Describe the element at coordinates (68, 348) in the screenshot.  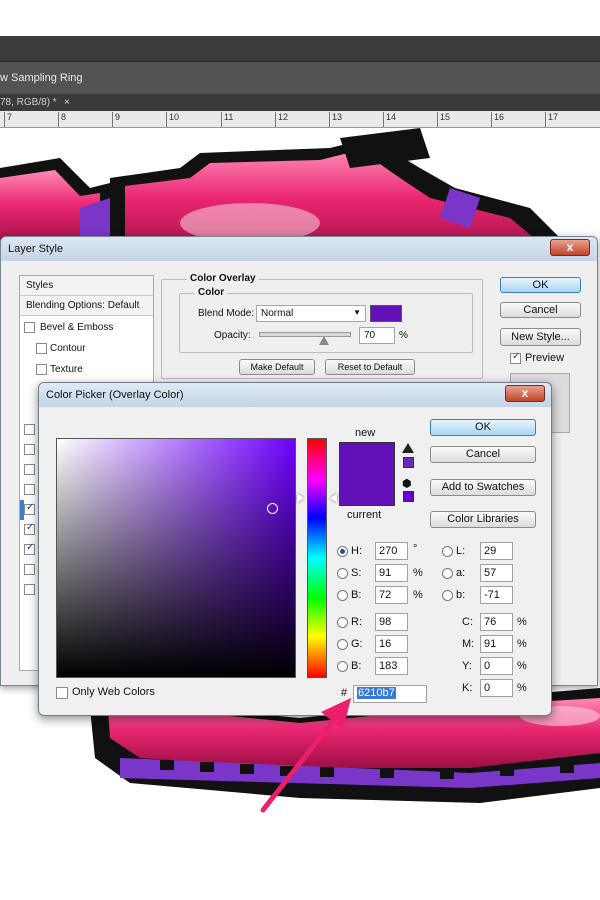
I see `contour-label: Contour` at that location.